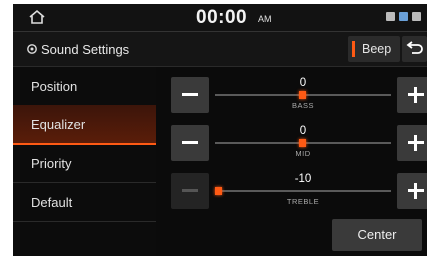  I want to click on bass-increase-button, so click(412, 95).